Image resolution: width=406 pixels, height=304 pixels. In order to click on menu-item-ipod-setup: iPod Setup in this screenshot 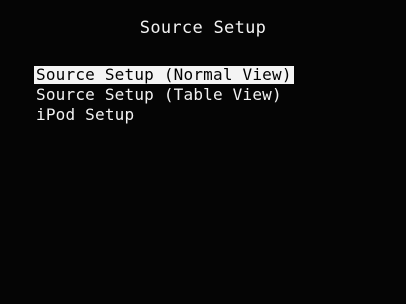, I will do `click(164, 115)`.